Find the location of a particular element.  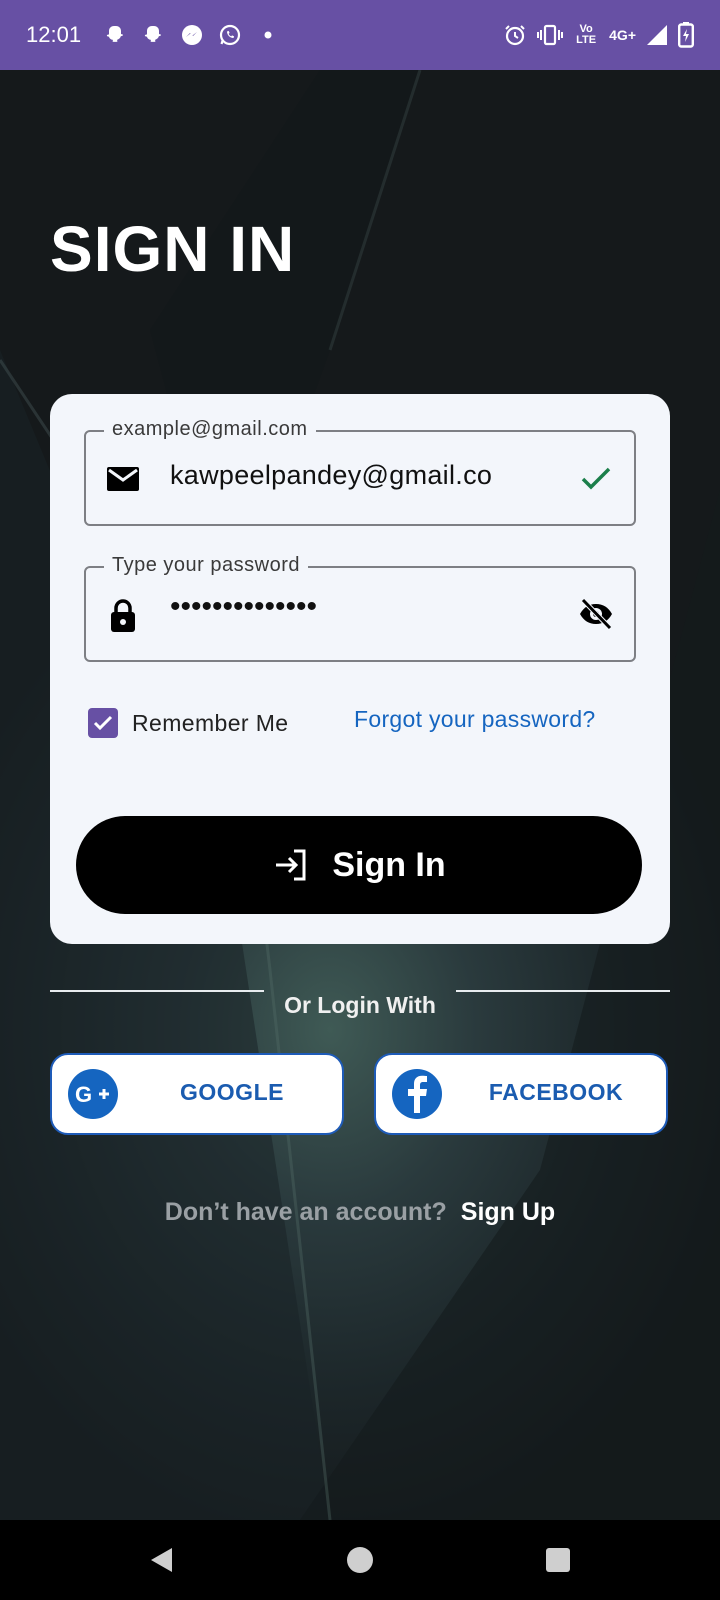

check-icon is located at coordinates (596, 478).